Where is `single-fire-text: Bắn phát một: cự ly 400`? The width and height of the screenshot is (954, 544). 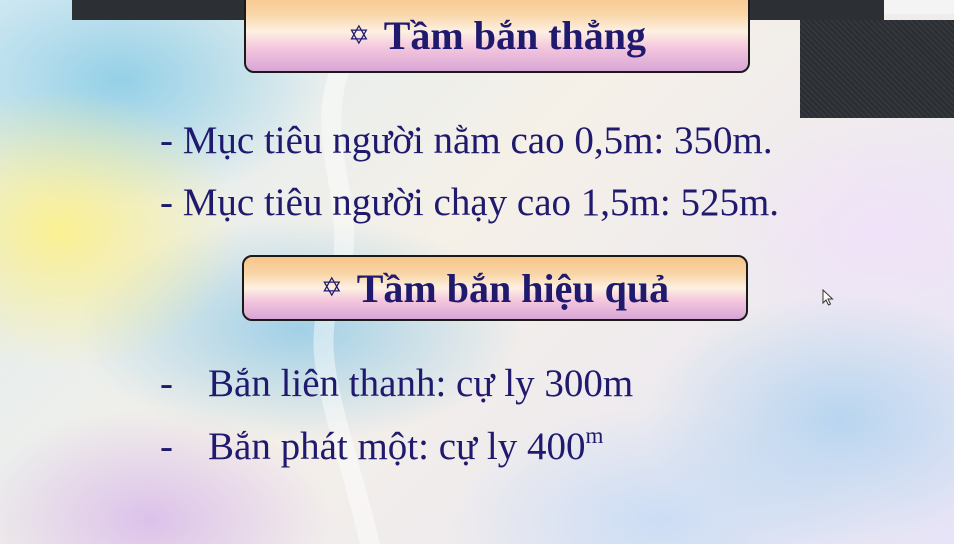 single-fire-text: Bắn phát một: cự ly 400 is located at coordinates (397, 446).